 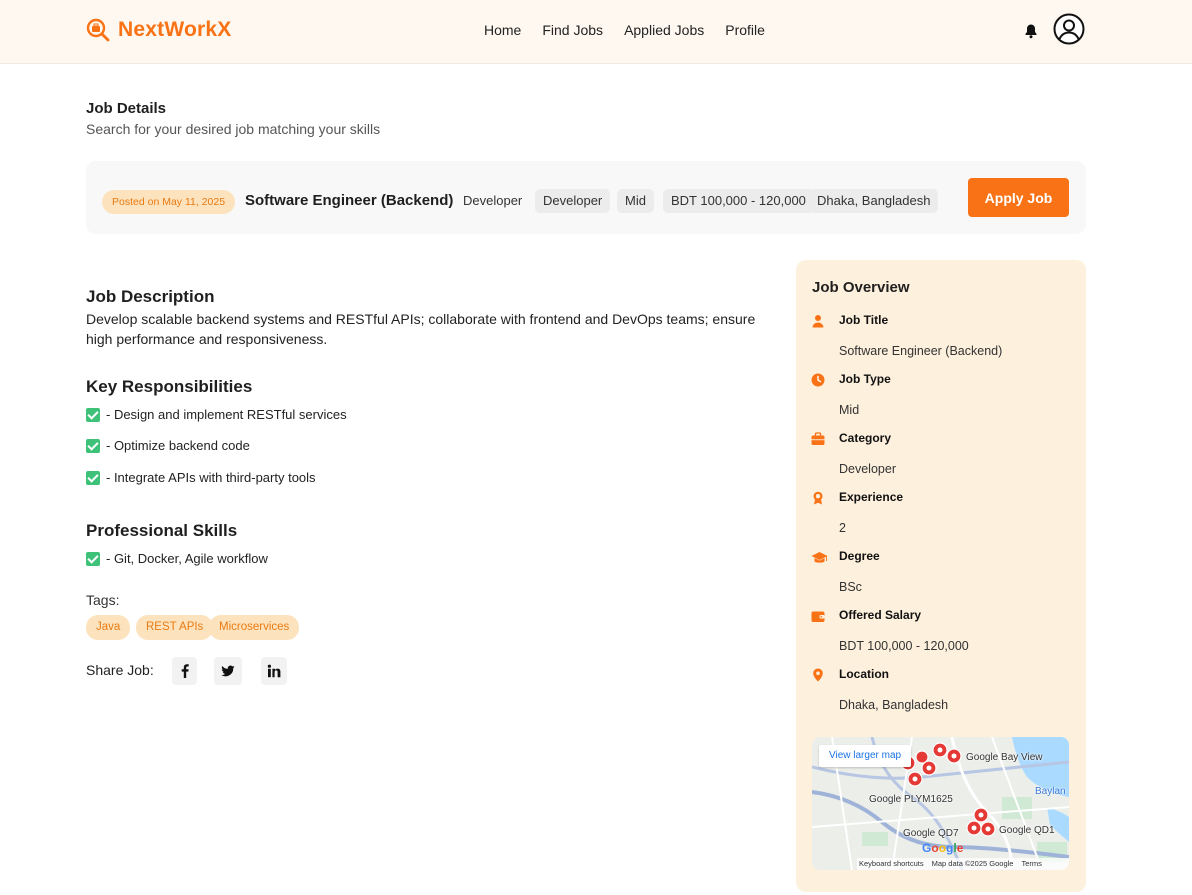 I want to click on brand-logo: NextWorkX, so click(x=158, y=30).